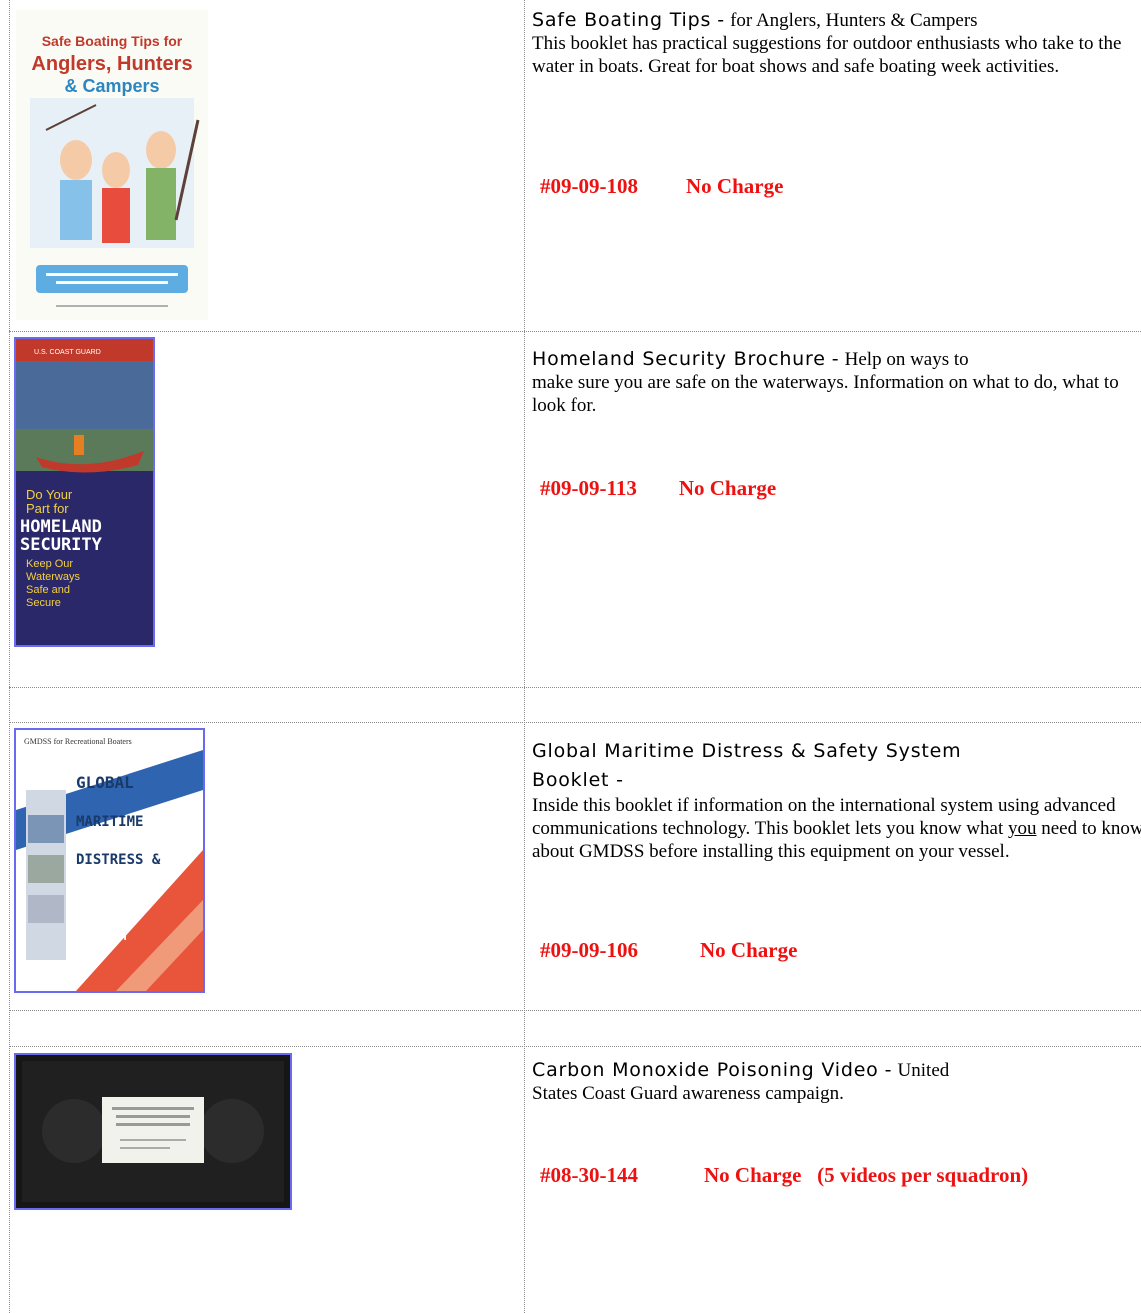 The height and width of the screenshot is (1313, 1141). Describe the element at coordinates (705, 1070) in the screenshot. I see `item-title: Carbon Monoxide Poisoning Video` at that location.